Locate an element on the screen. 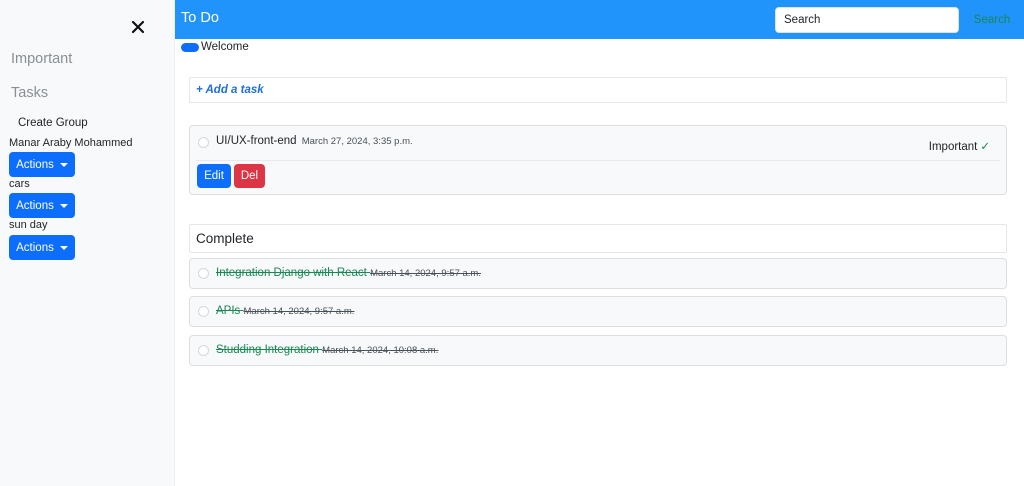  important-toggle: Important ✓ is located at coordinates (959, 146).